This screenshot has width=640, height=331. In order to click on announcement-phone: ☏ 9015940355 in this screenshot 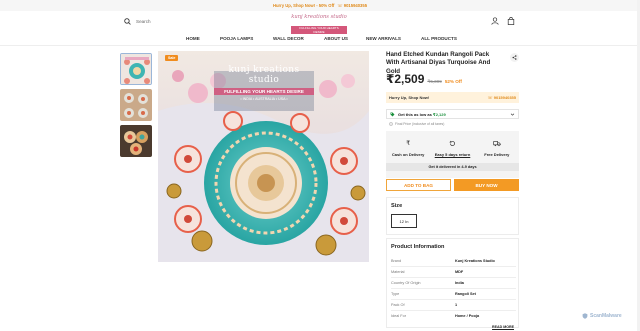, I will do `click(352, 5)`.